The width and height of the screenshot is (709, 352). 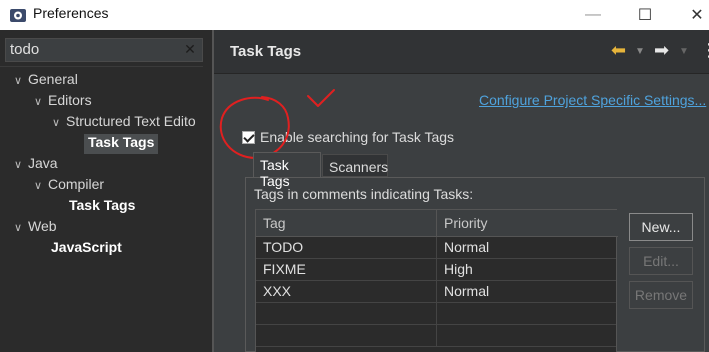 I want to click on back-arrow-icon: ⬅, so click(x=618, y=50).